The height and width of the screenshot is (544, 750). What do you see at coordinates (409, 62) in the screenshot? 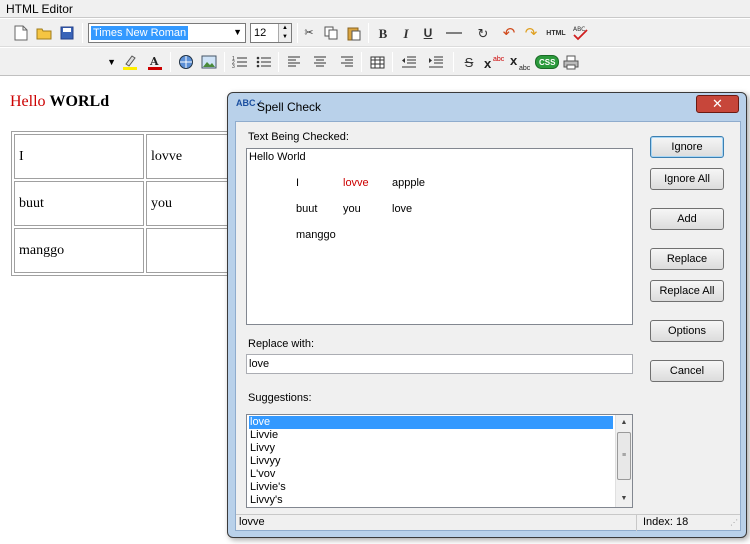
I see `outdent-icon` at bounding box center [409, 62].